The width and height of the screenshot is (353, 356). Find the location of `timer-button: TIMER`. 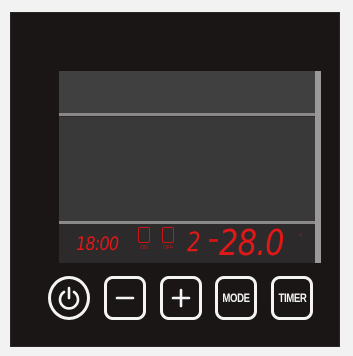

timer-button: TIMER is located at coordinates (292, 298).